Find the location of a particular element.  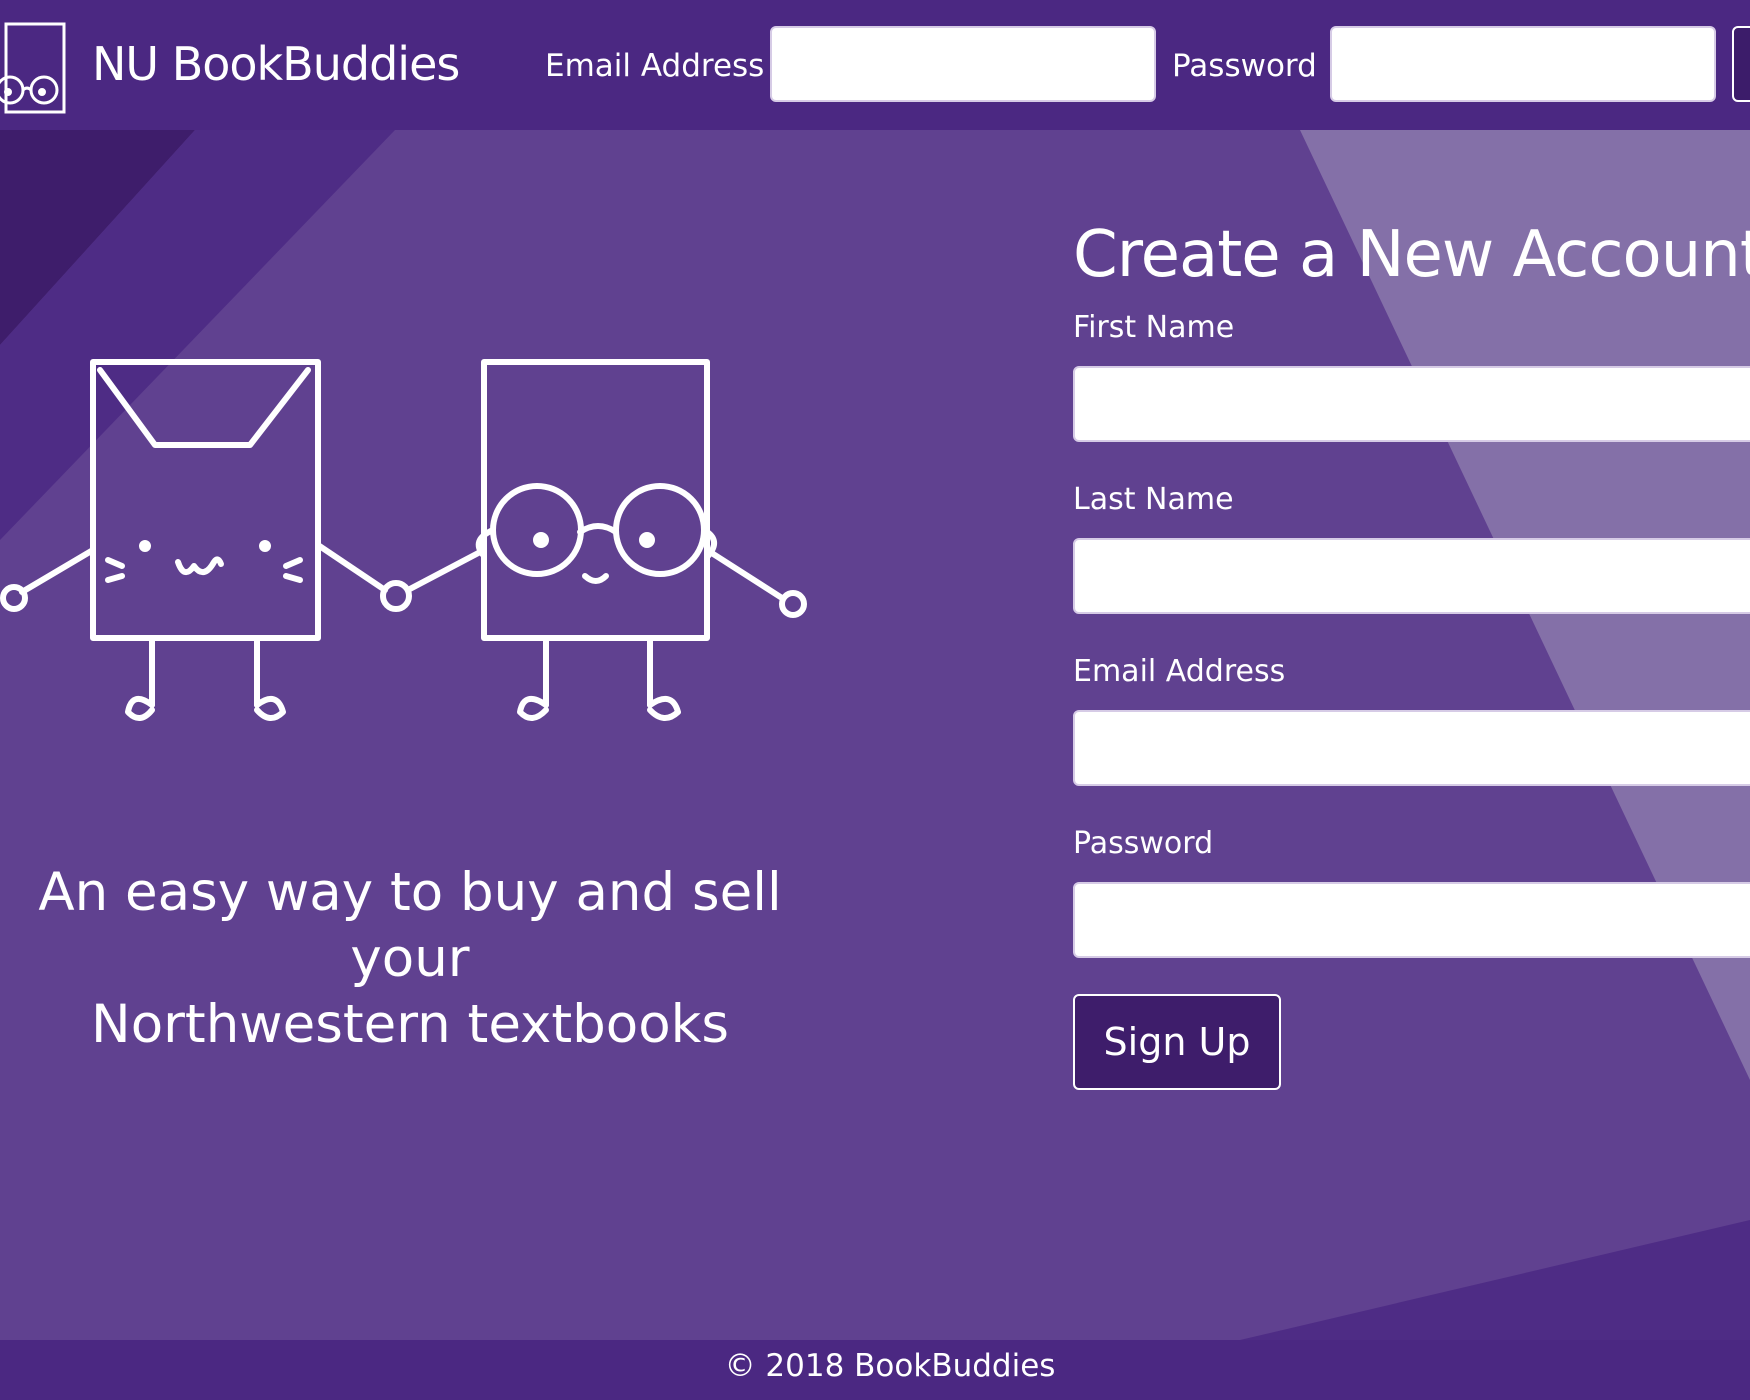

copyright-text: © 2018 BookBuddies is located at coordinates (890, 1366).